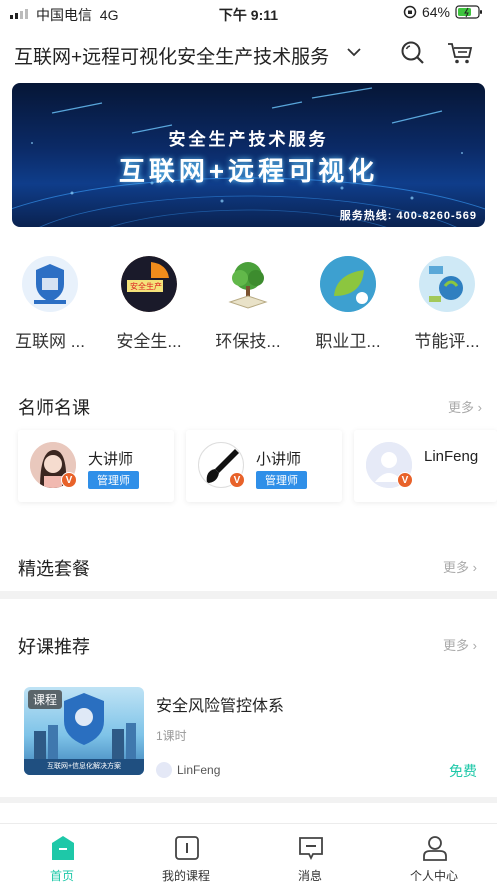  Describe the element at coordinates (248, 139) in the screenshot. I see `banner-line-1: 安全生产技术服务` at that location.